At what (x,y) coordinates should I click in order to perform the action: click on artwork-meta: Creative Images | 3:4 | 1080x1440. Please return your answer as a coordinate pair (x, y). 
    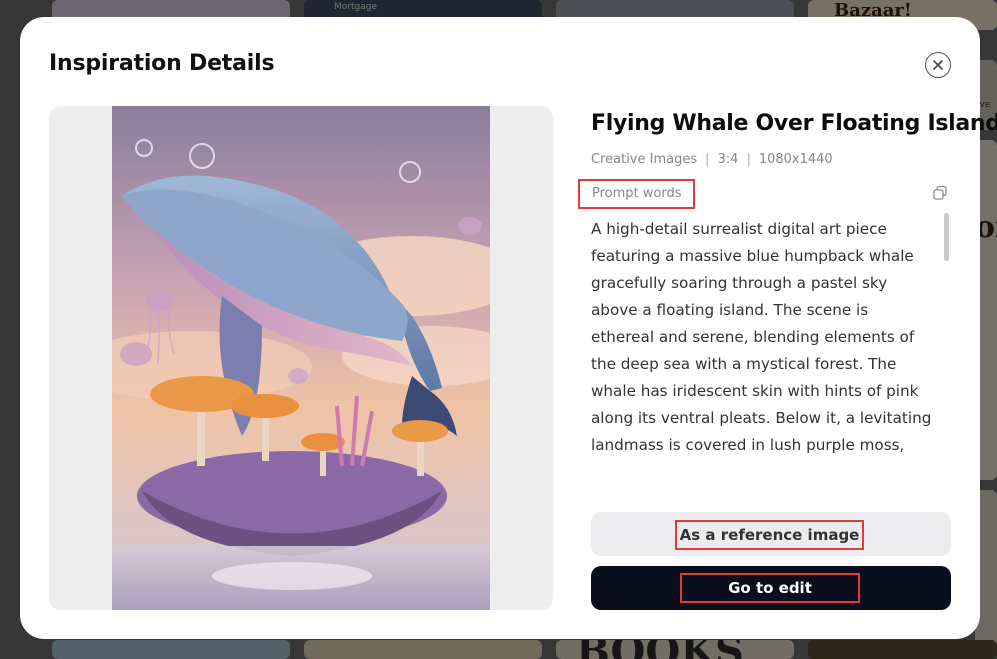
    Looking at the image, I should click on (771, 159).